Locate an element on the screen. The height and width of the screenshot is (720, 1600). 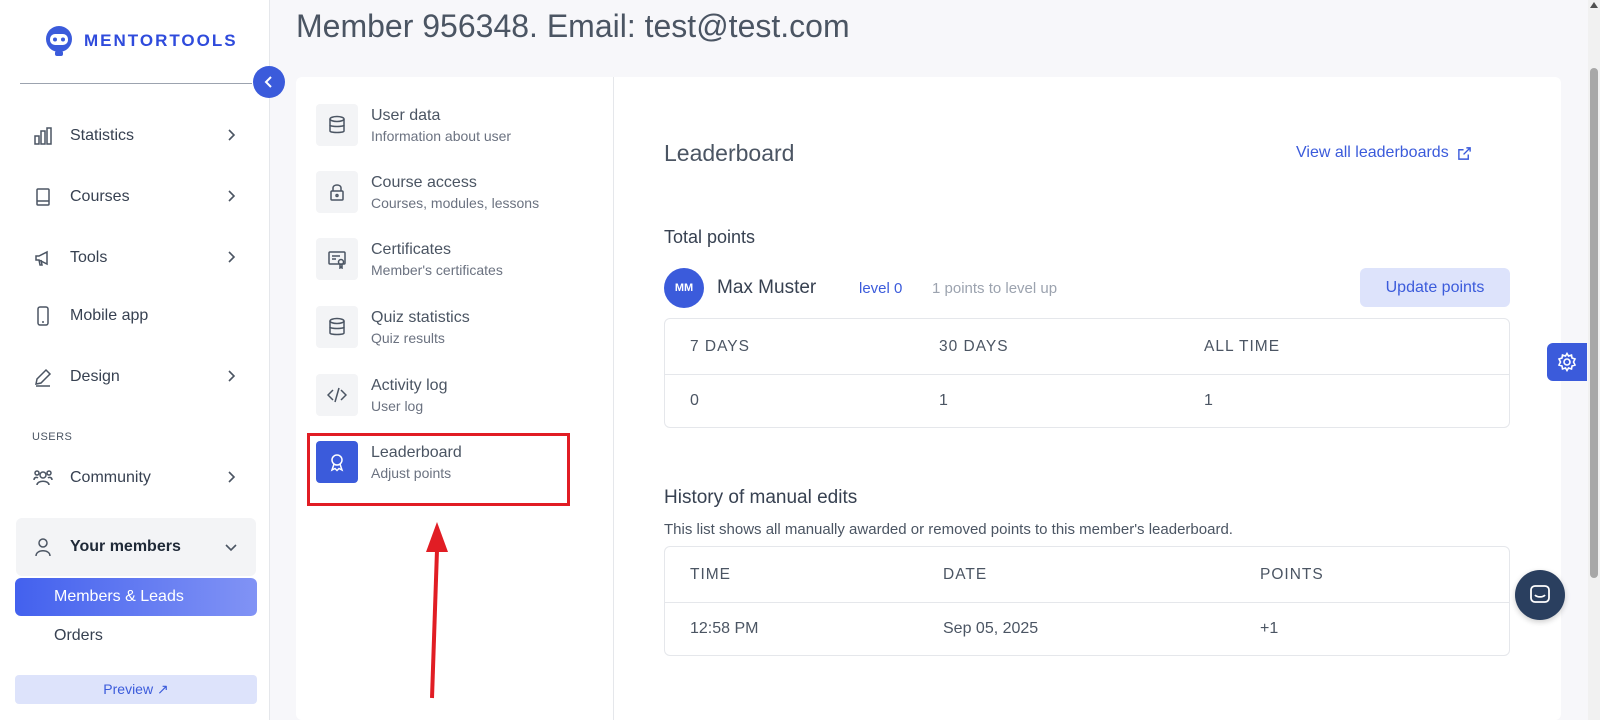
update-points-button: Update points is located at coordinates (1435, 287).